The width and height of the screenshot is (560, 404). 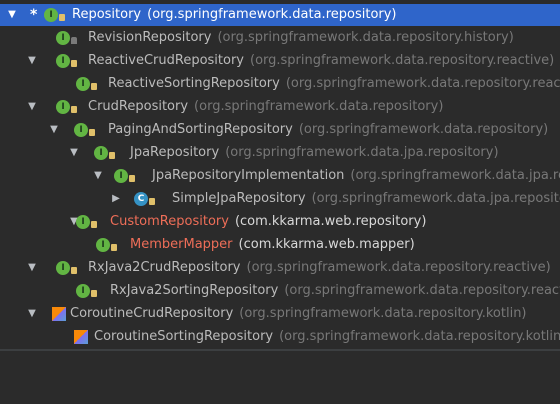 What do you see at coordinates (166, 60) in the screenshot?
I see `tree-node-name: ReactiveCrudRepository` at bounding box center [166, 60].